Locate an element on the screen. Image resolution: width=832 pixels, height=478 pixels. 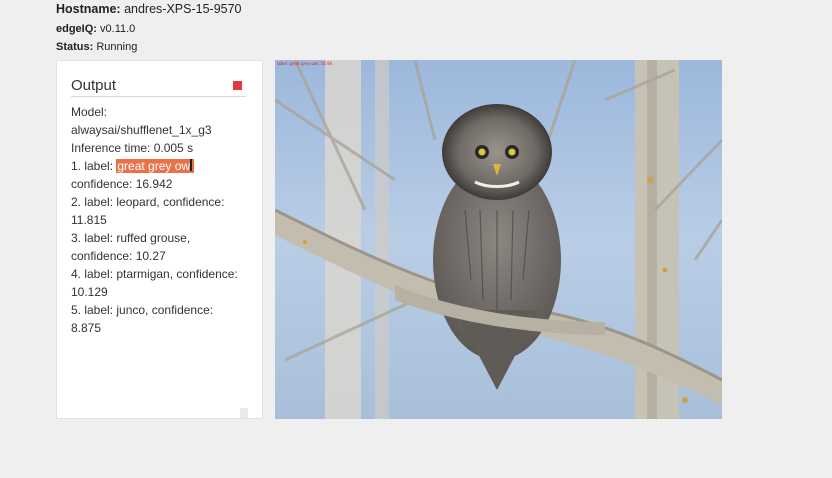
hostname-value: andres-XPS-15-9570 is located at coordinates (183, 9).